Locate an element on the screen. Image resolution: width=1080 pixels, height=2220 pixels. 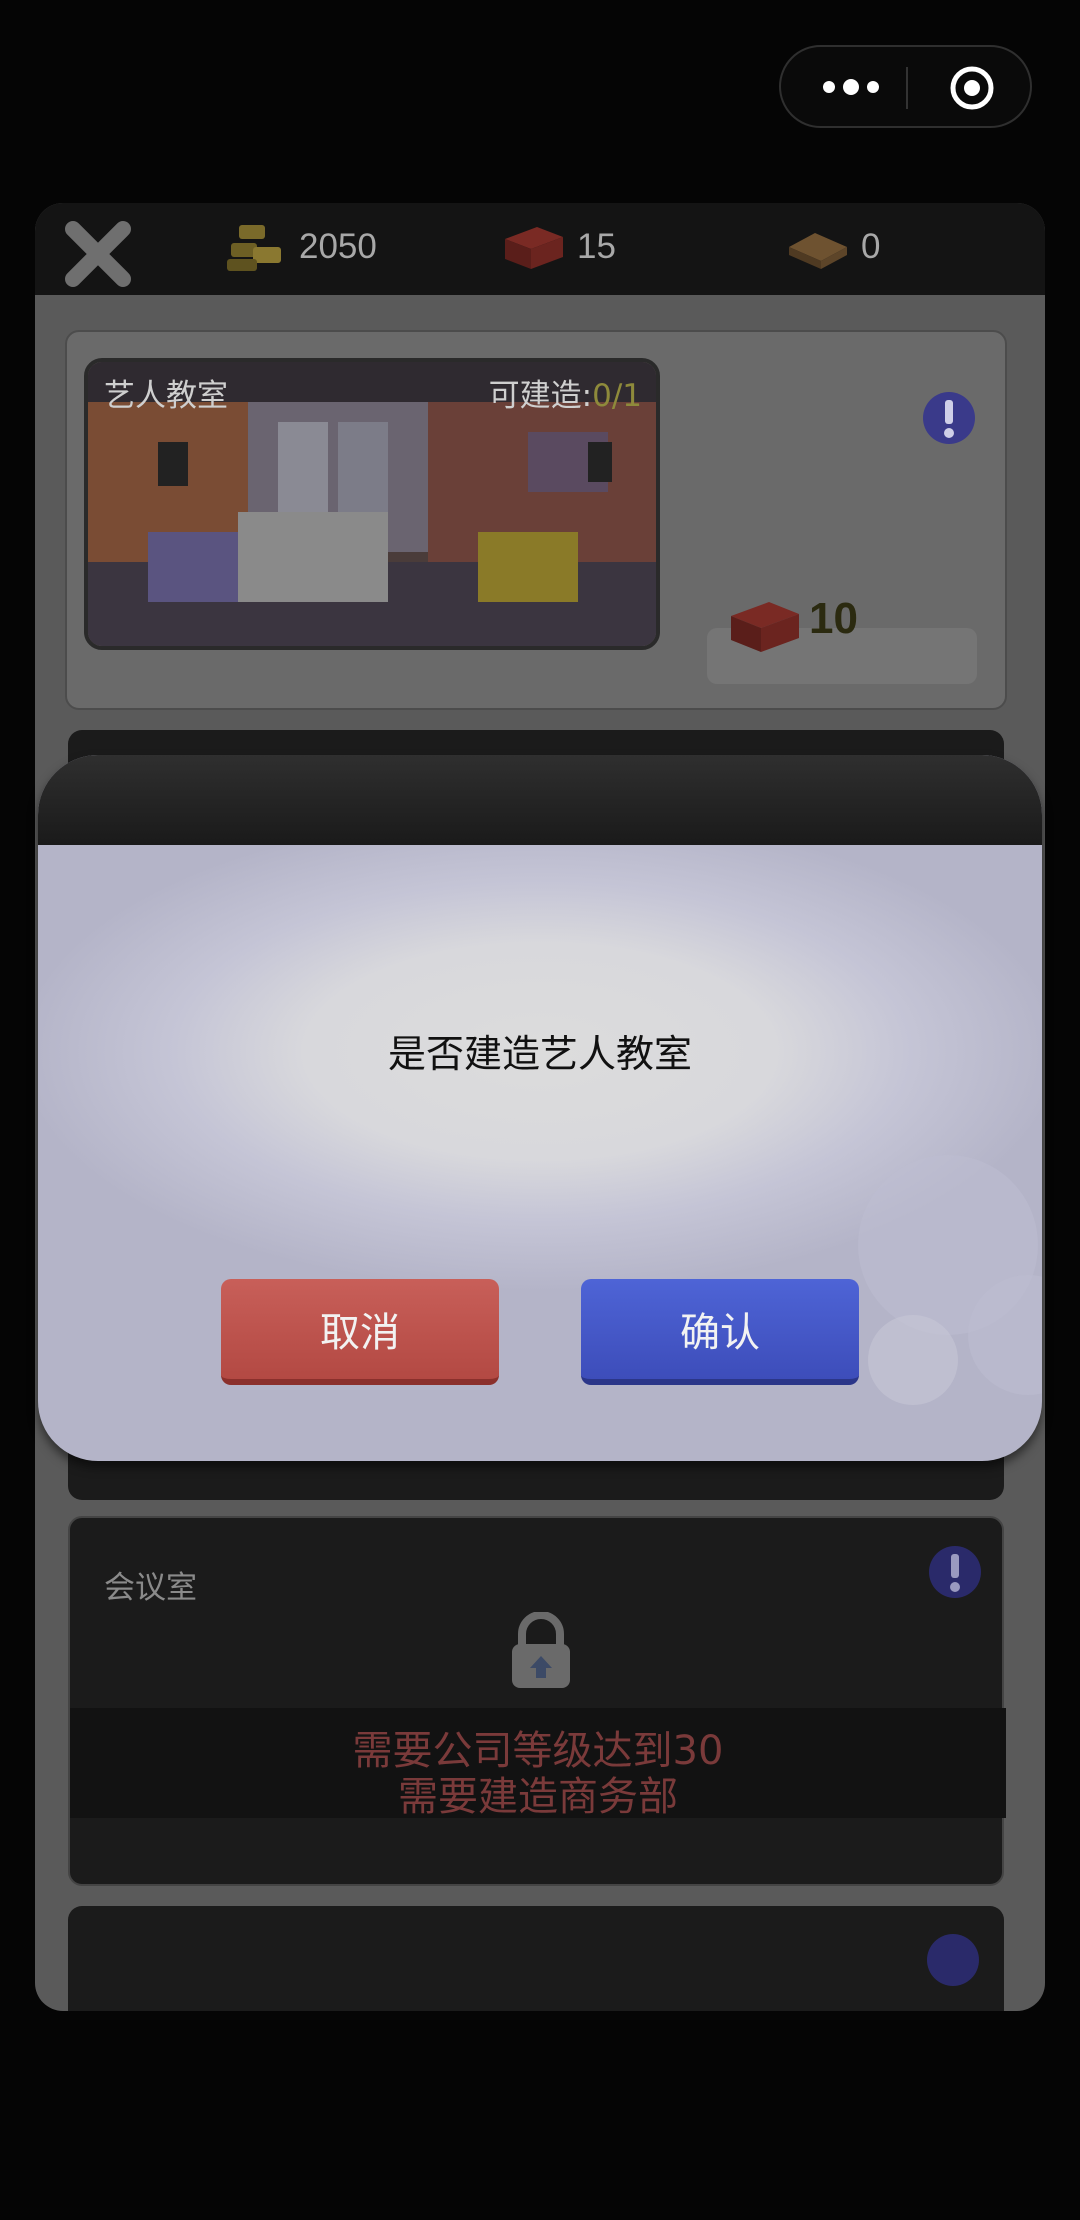
lock-icon is located at coordinates (541, 1650).